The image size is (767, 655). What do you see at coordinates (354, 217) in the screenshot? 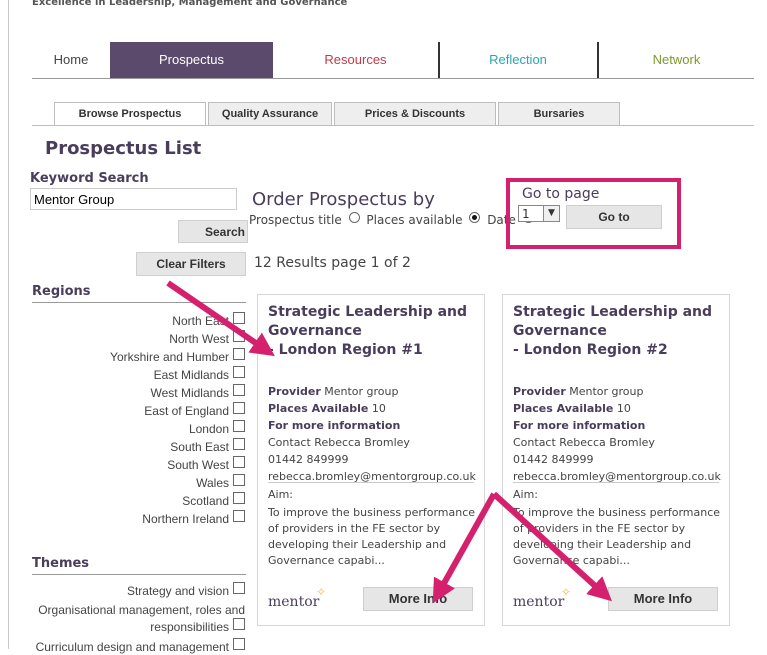
I see `order-title-radio` at bounding box center [354, 217].